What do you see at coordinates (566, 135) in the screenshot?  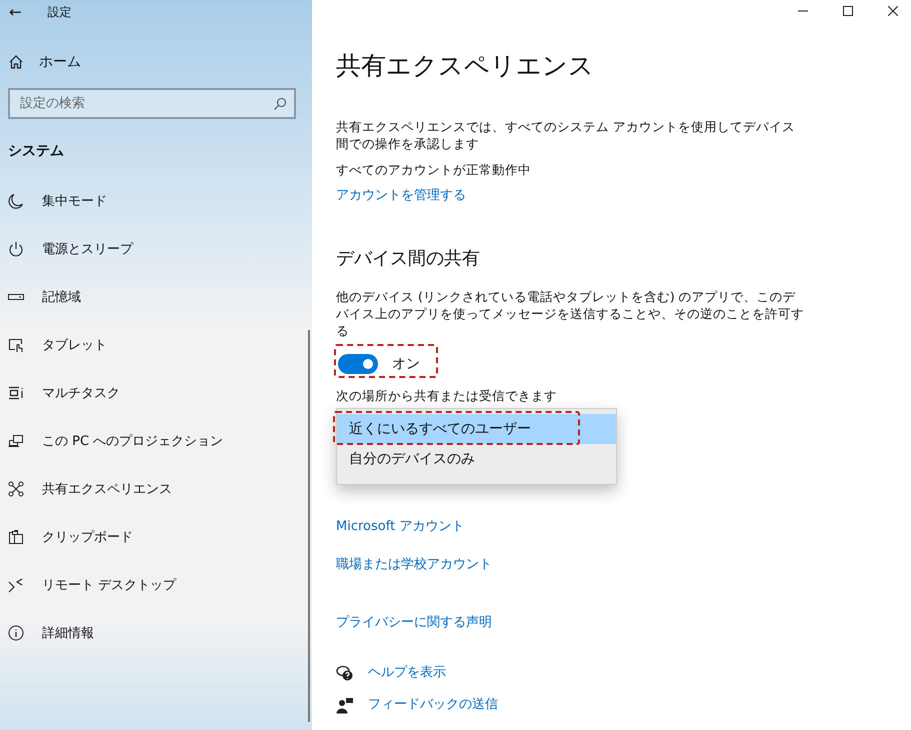 I see `description-text: 共有エクスペリエンスでは、すべてのシステム アカウントを使用してデバイス間での操作を承認します` at bounding box center [566, 135].